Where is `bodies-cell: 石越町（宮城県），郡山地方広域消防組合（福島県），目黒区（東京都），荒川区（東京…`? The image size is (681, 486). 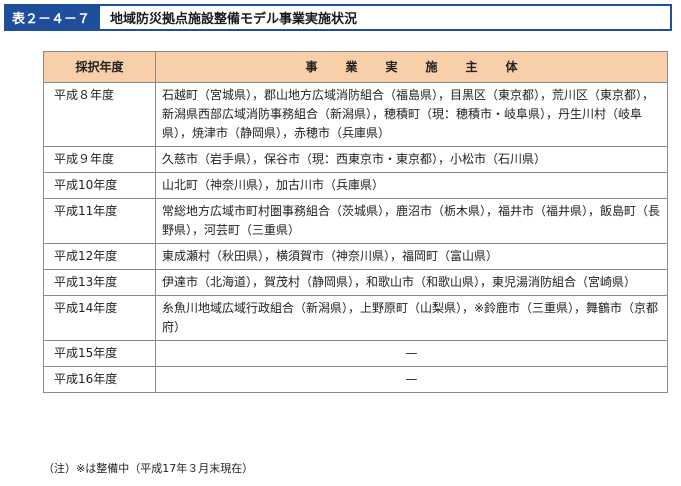 bodies-cell: 石越町（宮城県），郡山地方広域消防組合（福島県），目黒区（東京都），荒川区（東京… is located at coordinates (411, 114).